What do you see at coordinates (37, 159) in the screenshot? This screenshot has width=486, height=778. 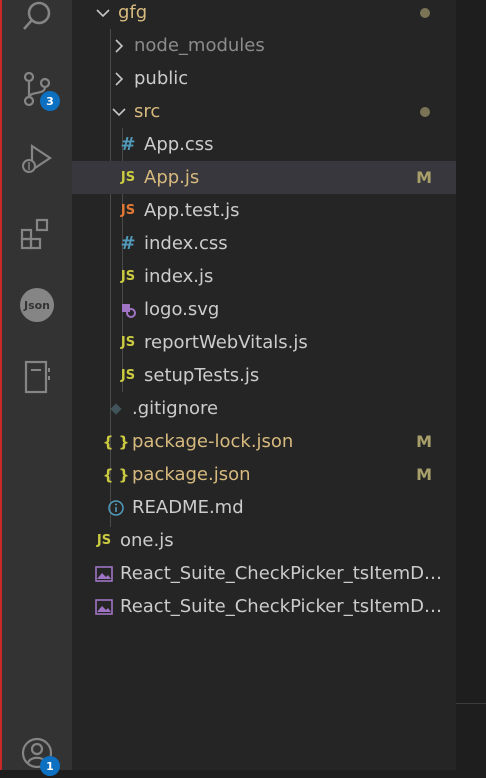 I see `run-debug-icon` at bounding box center [37, 159].